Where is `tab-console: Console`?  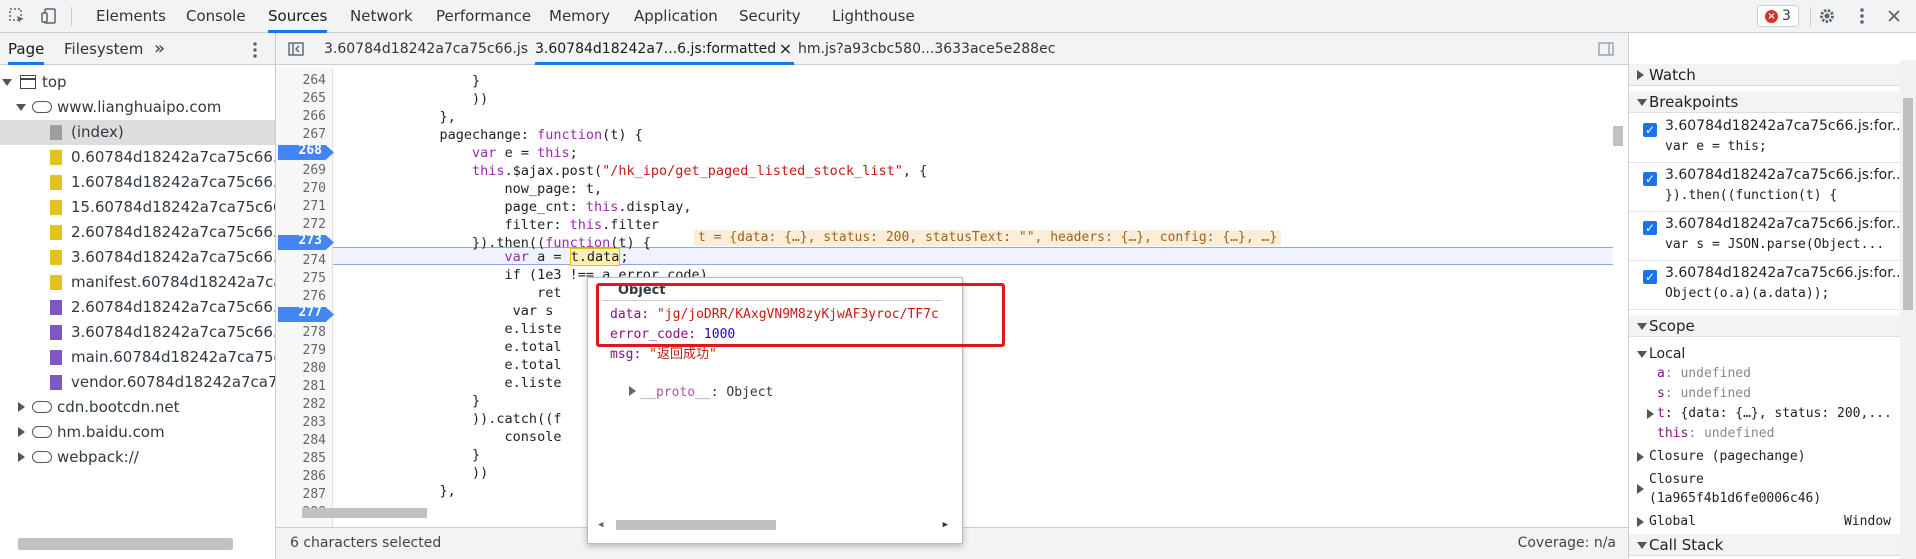 tab-console: Console is located at coordinates (216, 16).